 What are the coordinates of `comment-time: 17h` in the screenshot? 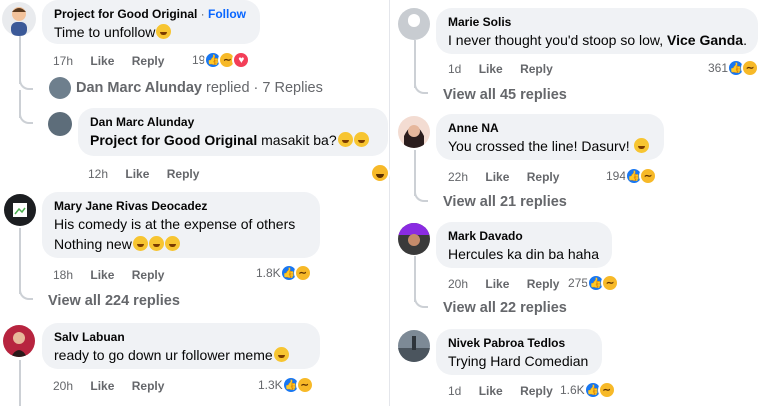 It's located at (63, 61).